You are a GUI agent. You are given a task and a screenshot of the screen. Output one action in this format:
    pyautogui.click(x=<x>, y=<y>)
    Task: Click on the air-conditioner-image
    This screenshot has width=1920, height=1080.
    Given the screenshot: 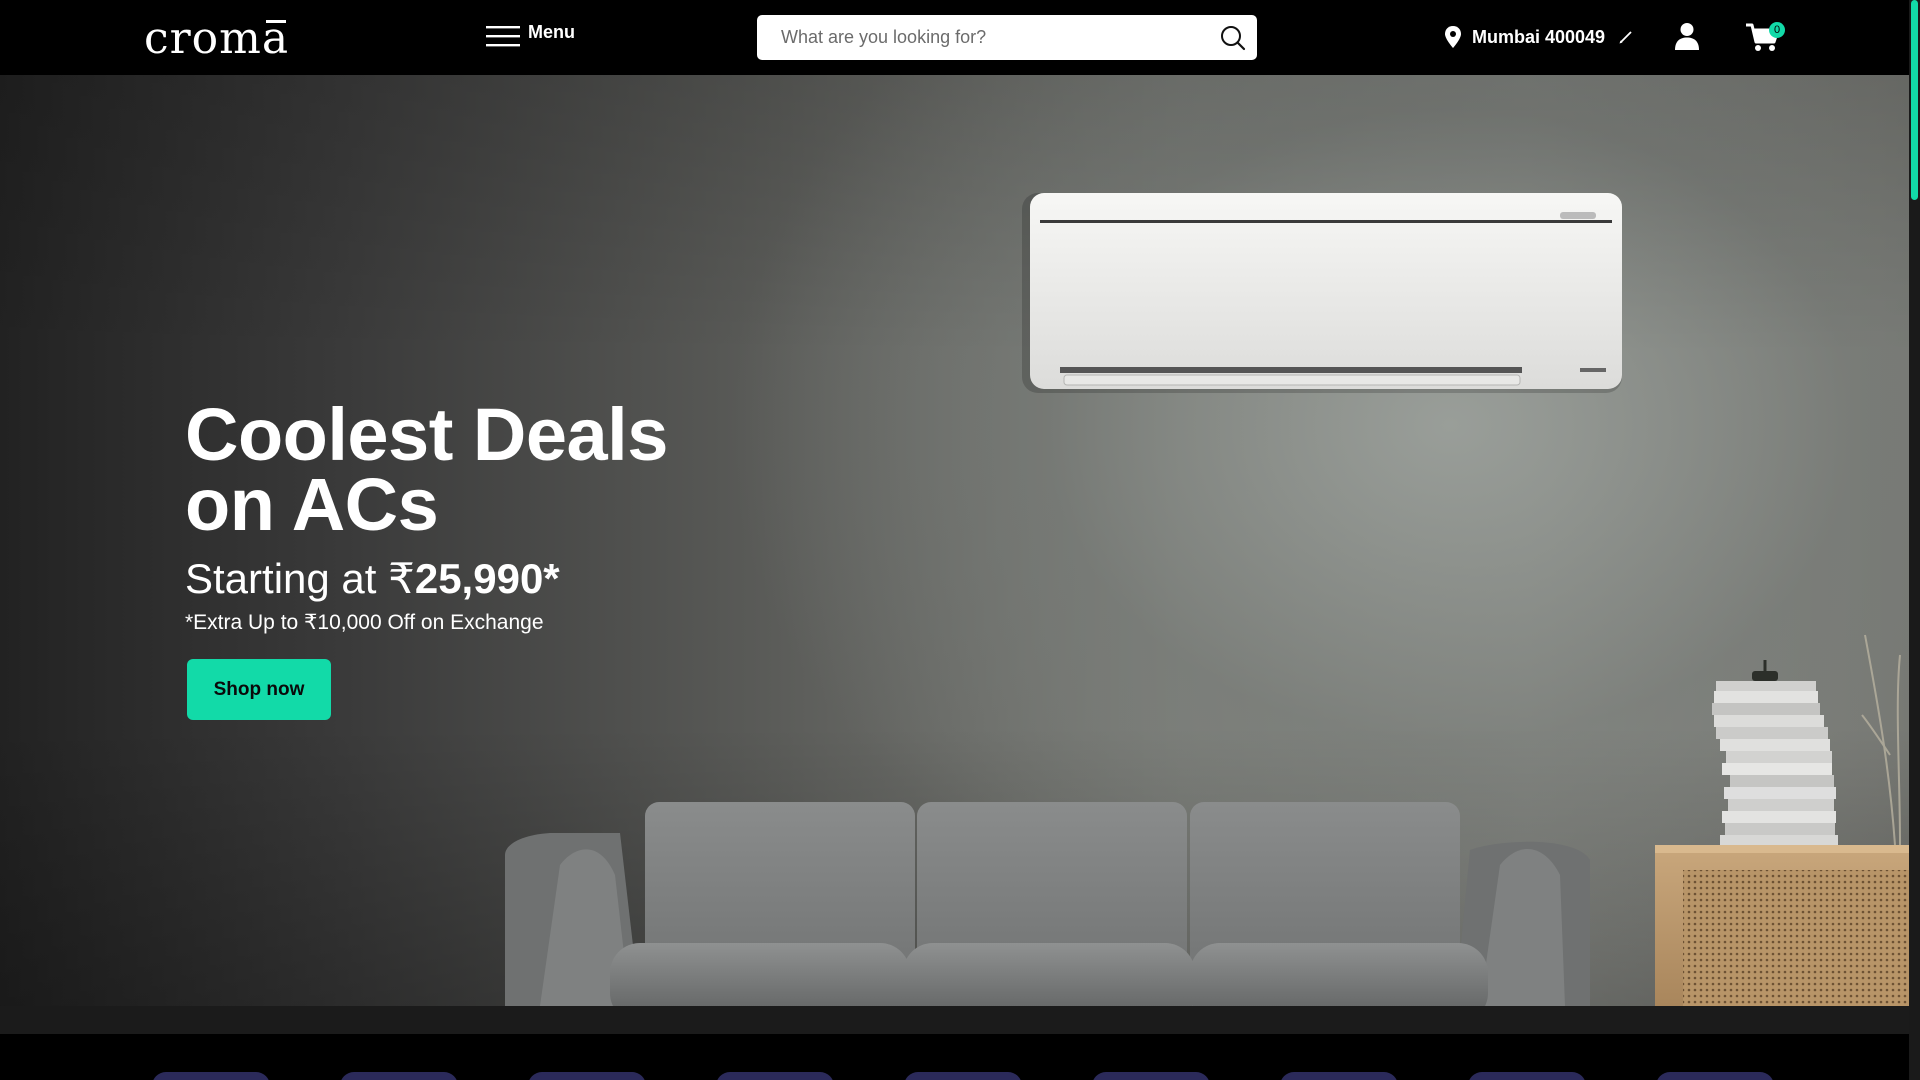 What is the action you would take?
    pyautogui.click(x=1322, y=293)
    